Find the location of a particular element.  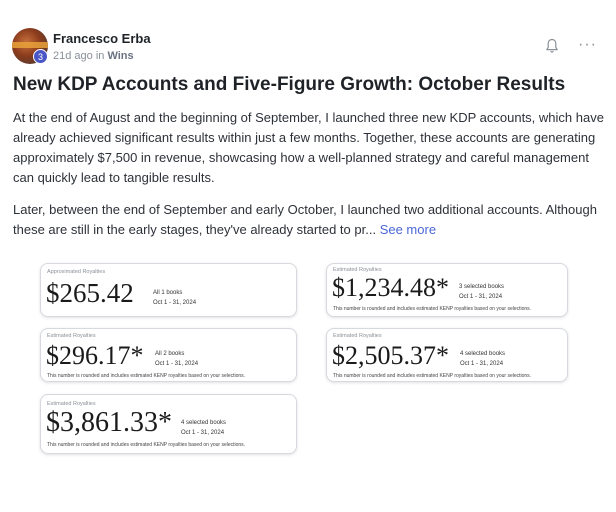

time-ago: 21d ago in is located at coordinates (79, 56).